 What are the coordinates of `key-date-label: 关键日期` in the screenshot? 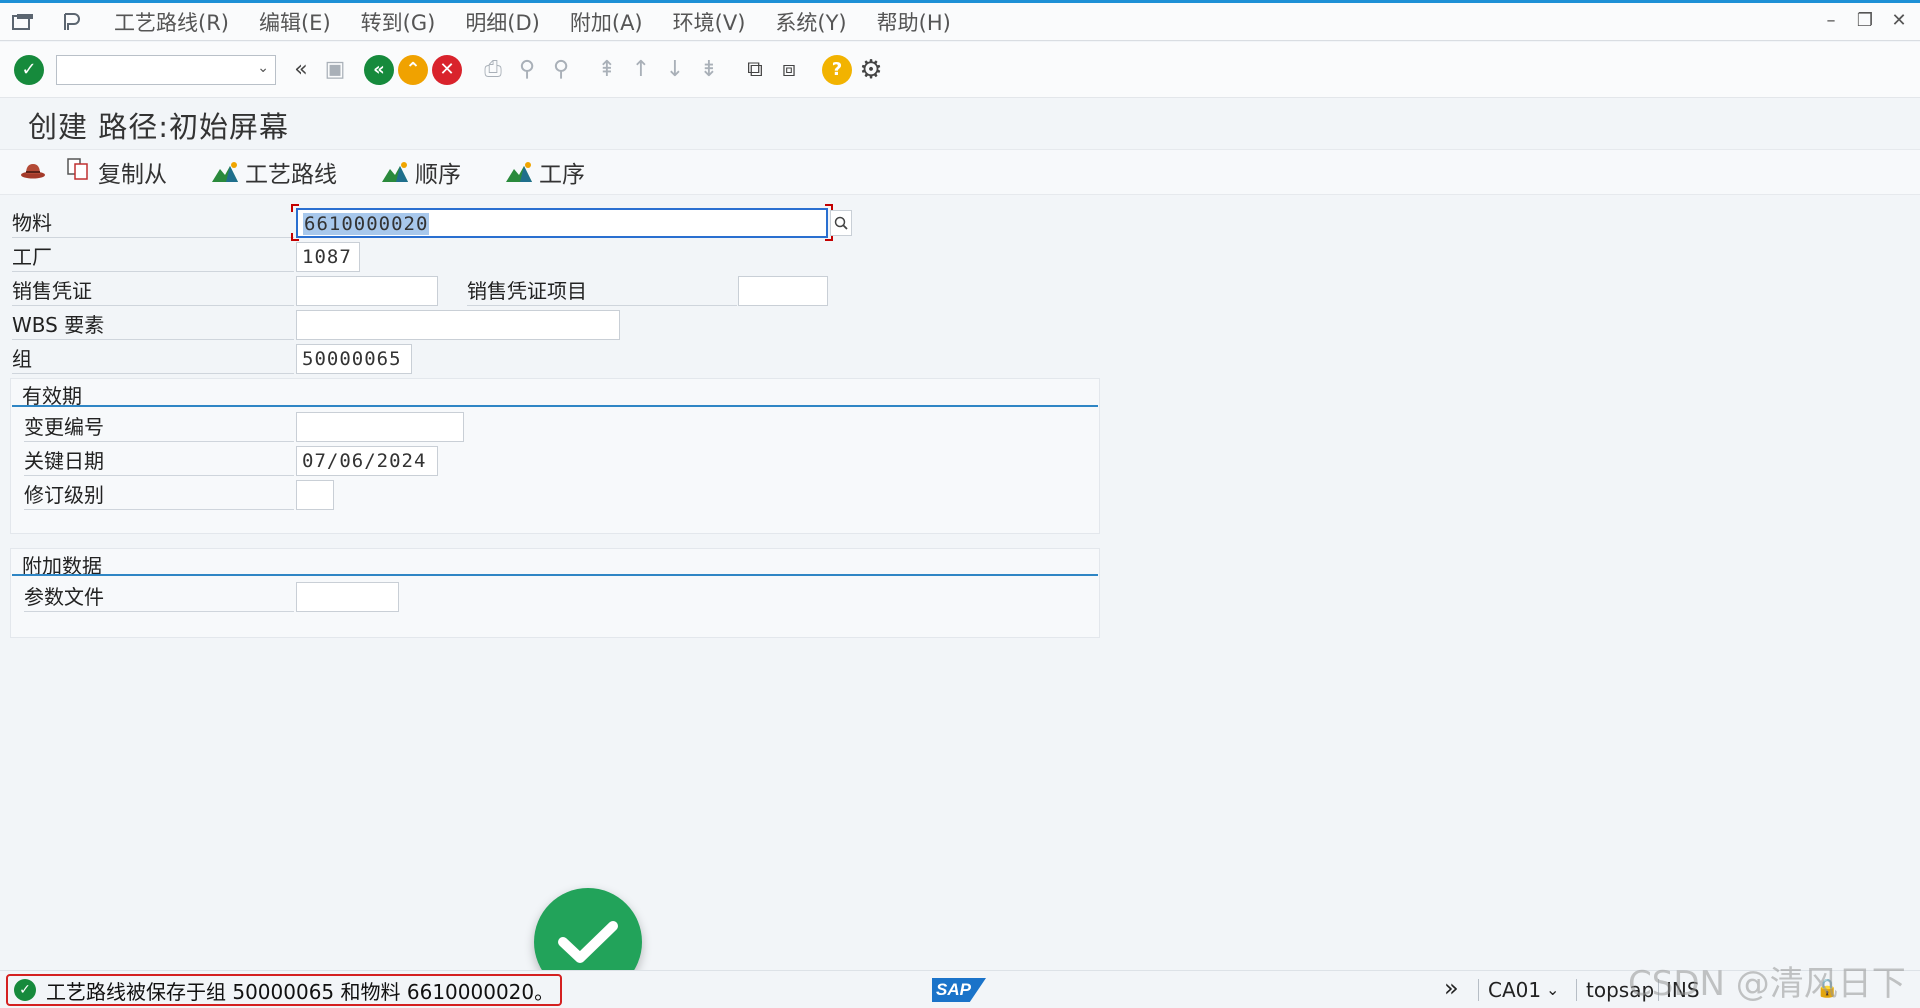 It's located at (159, 461).